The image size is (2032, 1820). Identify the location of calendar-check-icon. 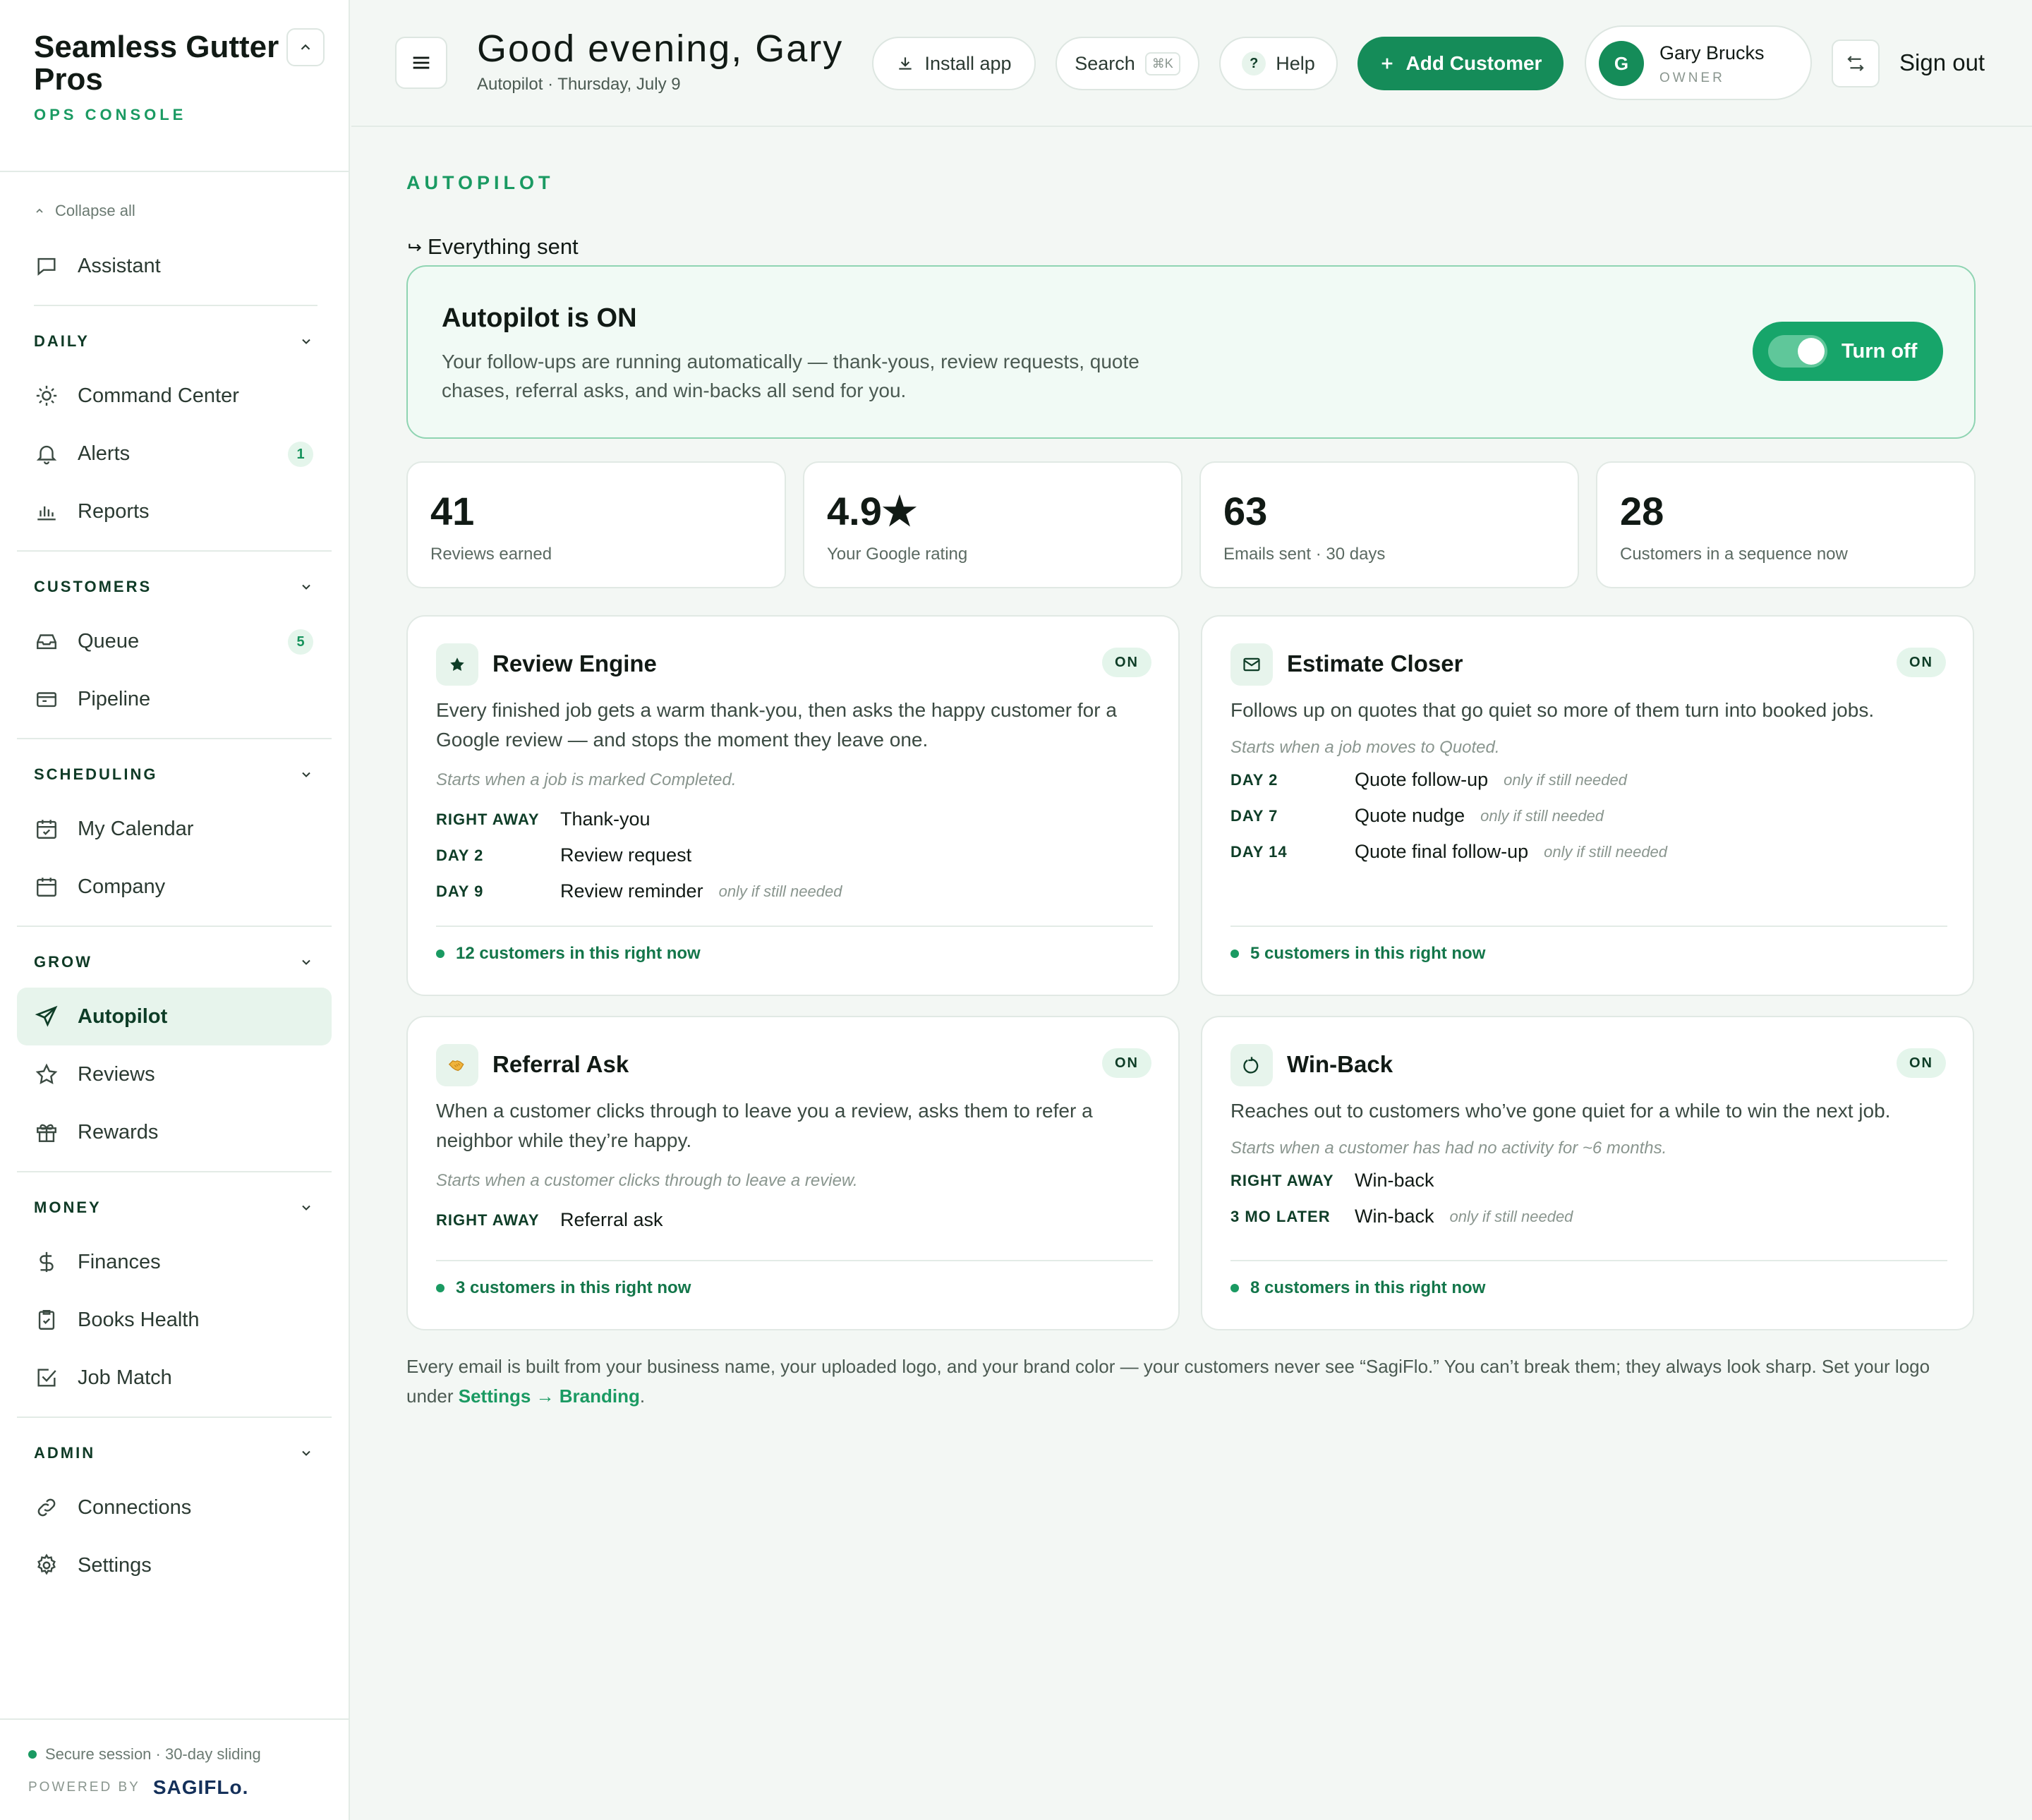
(46, 829).